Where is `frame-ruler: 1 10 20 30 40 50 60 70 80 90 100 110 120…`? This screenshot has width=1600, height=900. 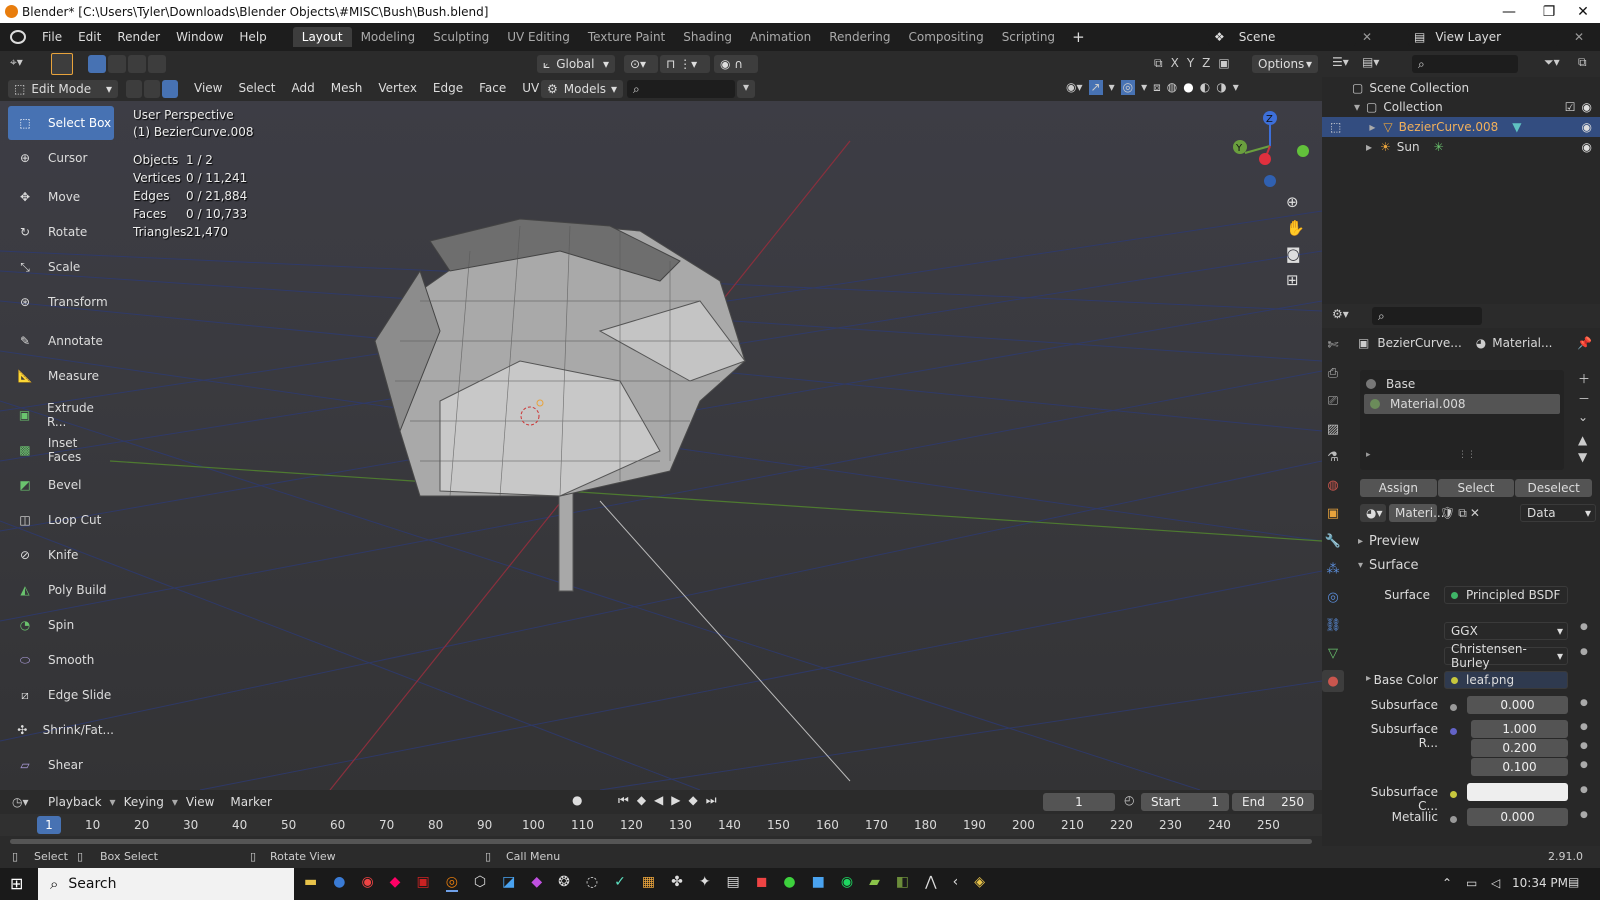
frame-ruler: 1 10 20 30 40 50 60 70 80 90 100 110 120… is located at coordinates (661, 825).